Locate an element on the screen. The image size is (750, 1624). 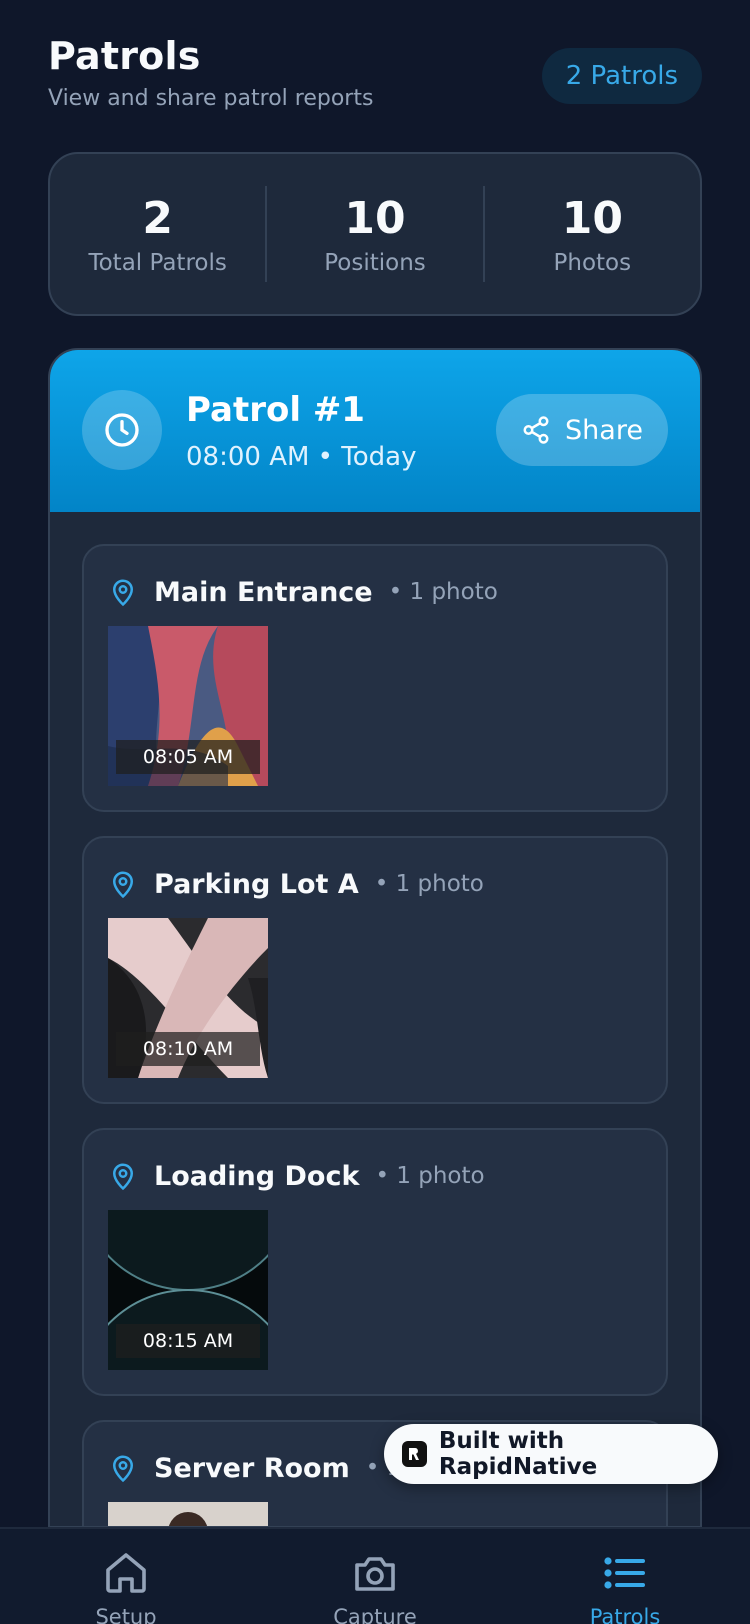
tab-label: Capture is located at coordinates (375, 1614).